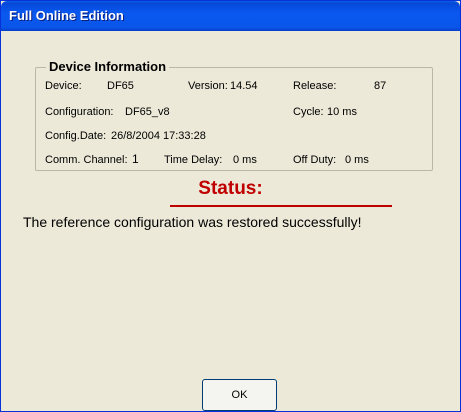  I want to click on device-label: Device:, so click(63, 86).